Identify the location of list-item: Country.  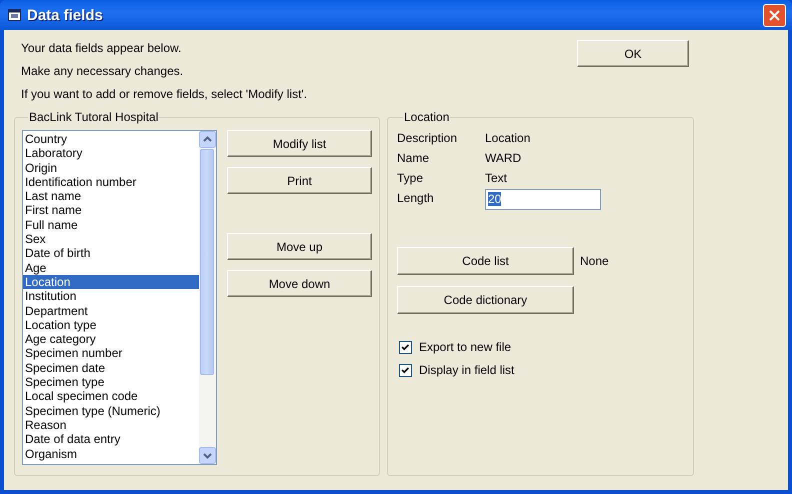
(111, 139).